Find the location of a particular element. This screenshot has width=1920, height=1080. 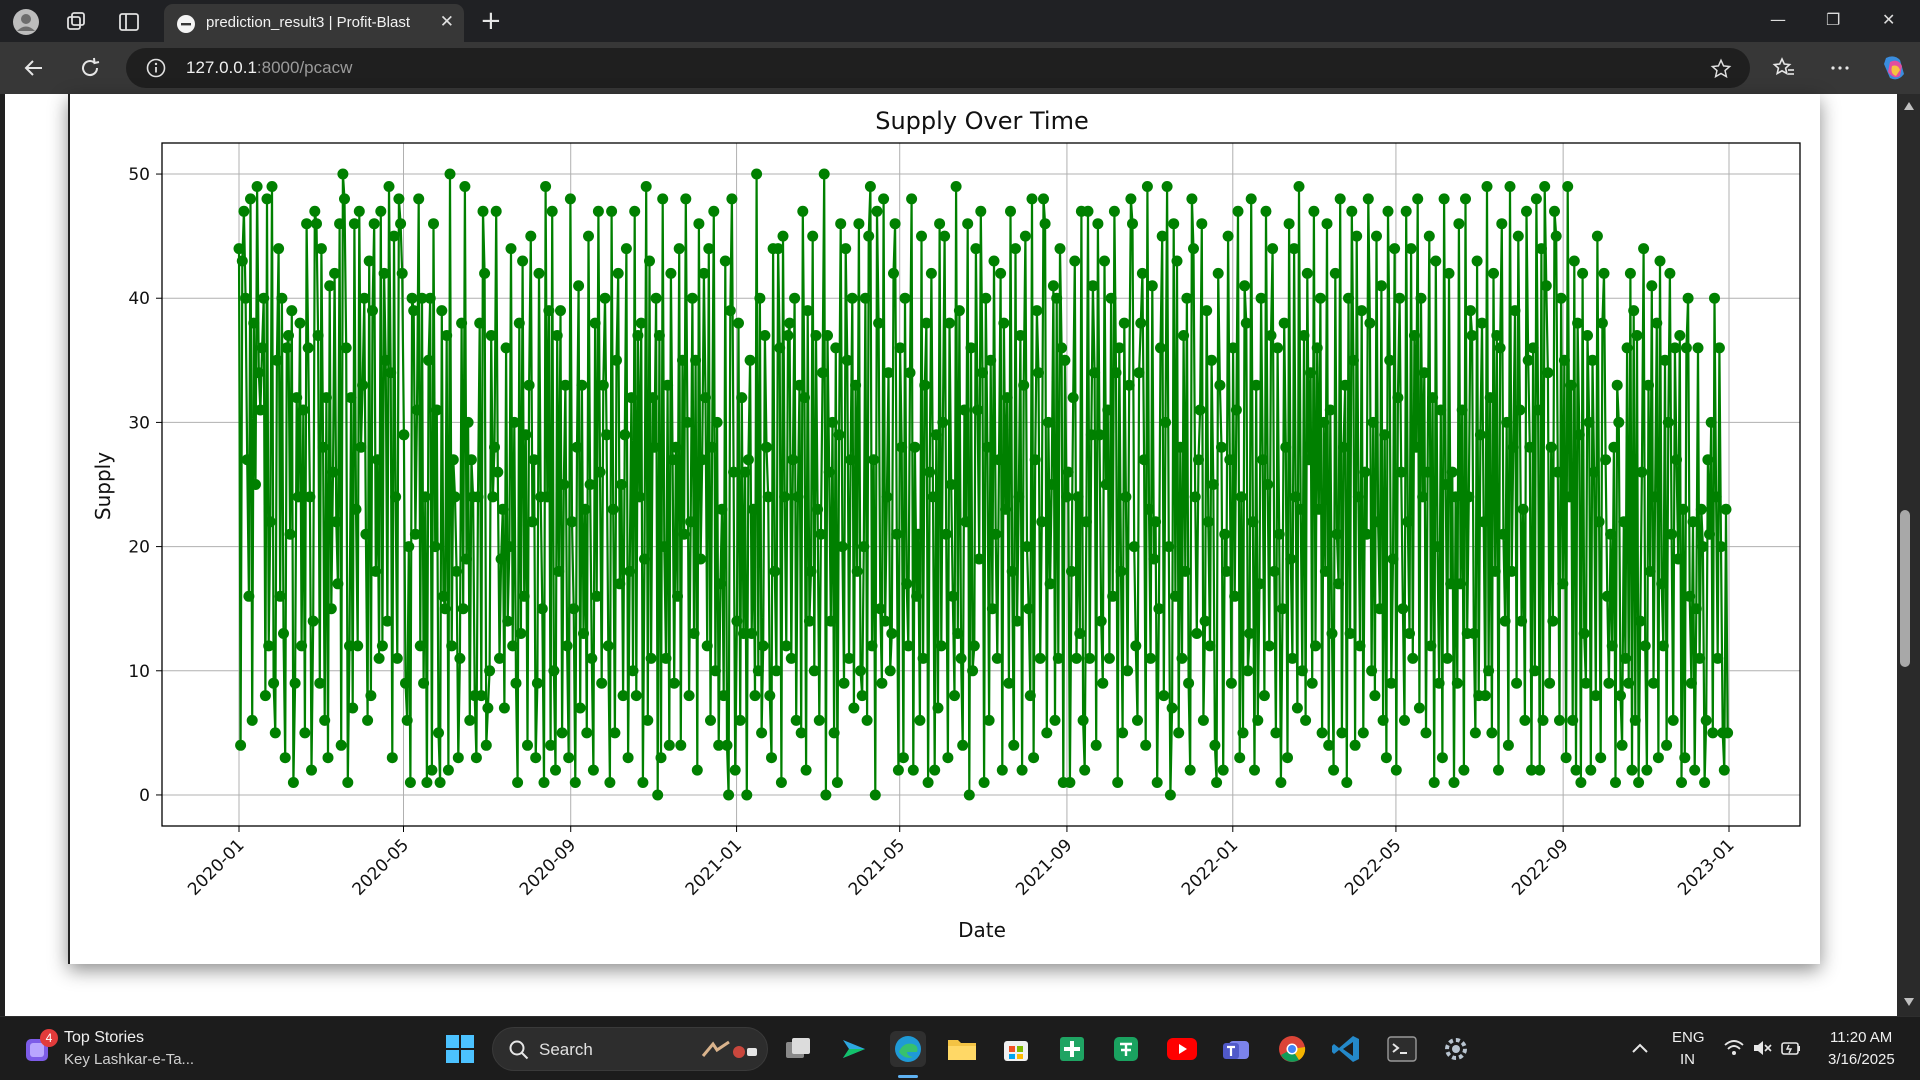

minimize-button: — is located at coordinates (1778, 19).